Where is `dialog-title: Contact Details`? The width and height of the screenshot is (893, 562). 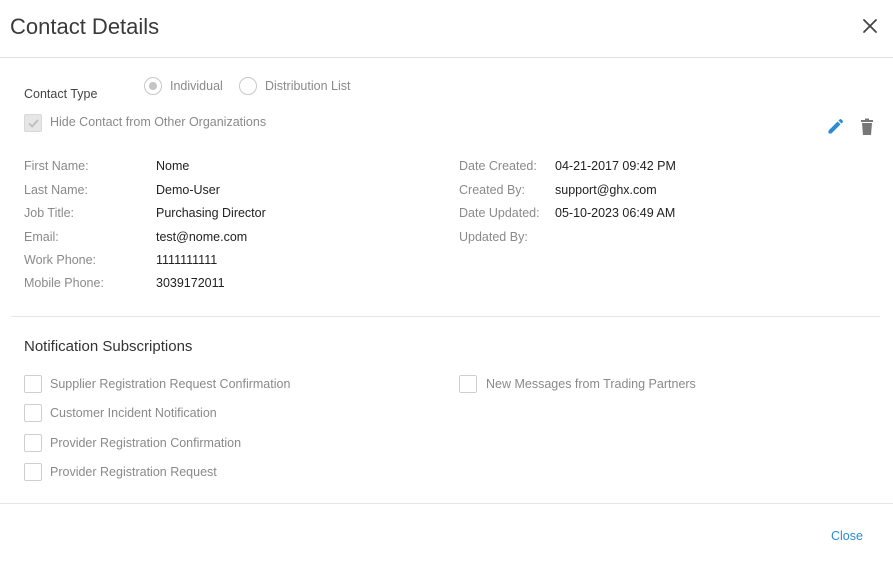
dialog-title: Contact Details is located at coordinates (85, 26).